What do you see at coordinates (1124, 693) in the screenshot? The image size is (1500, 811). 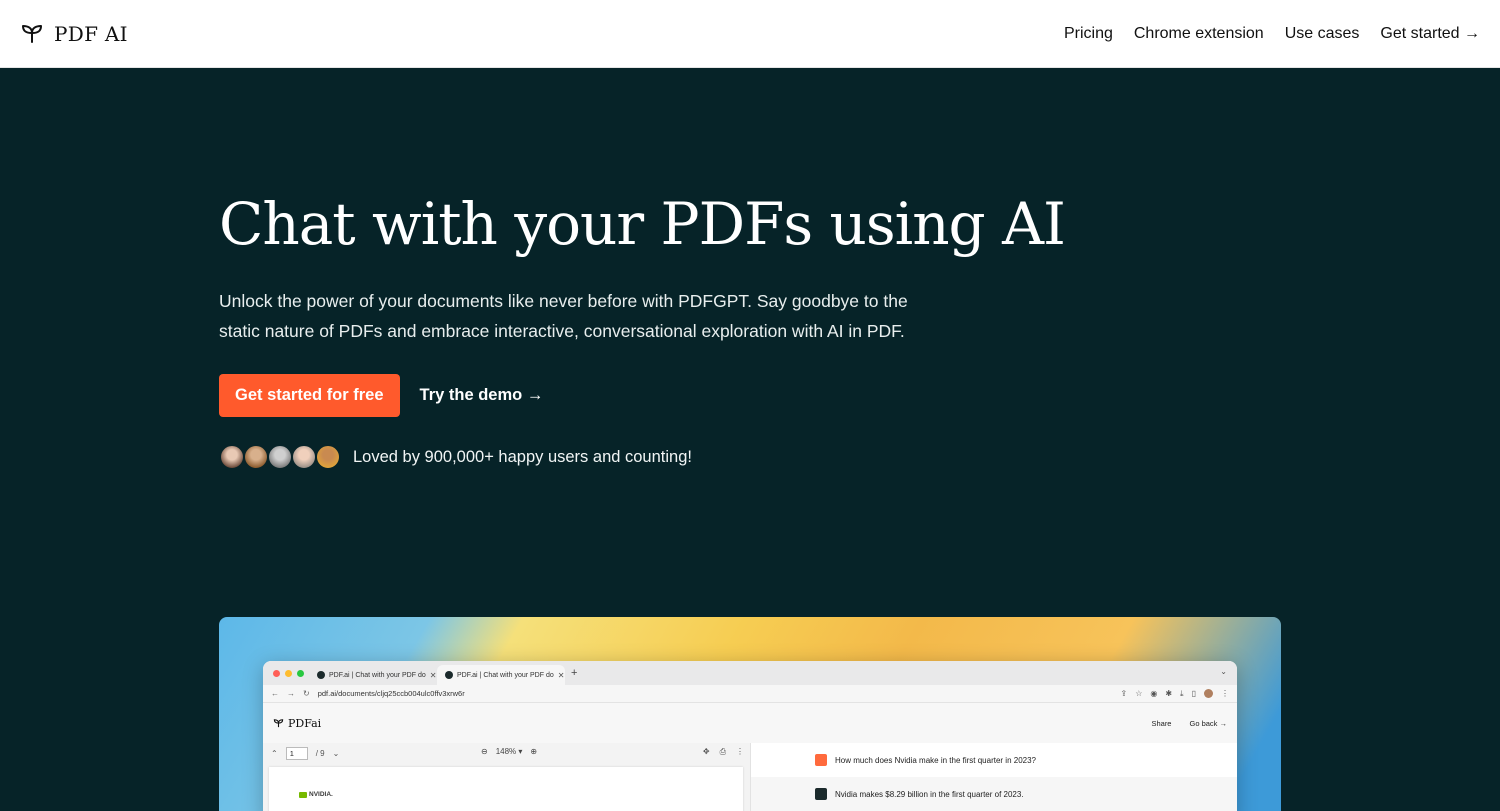 I see `share-icon: ⇪` at bounding box center [1124, 693].